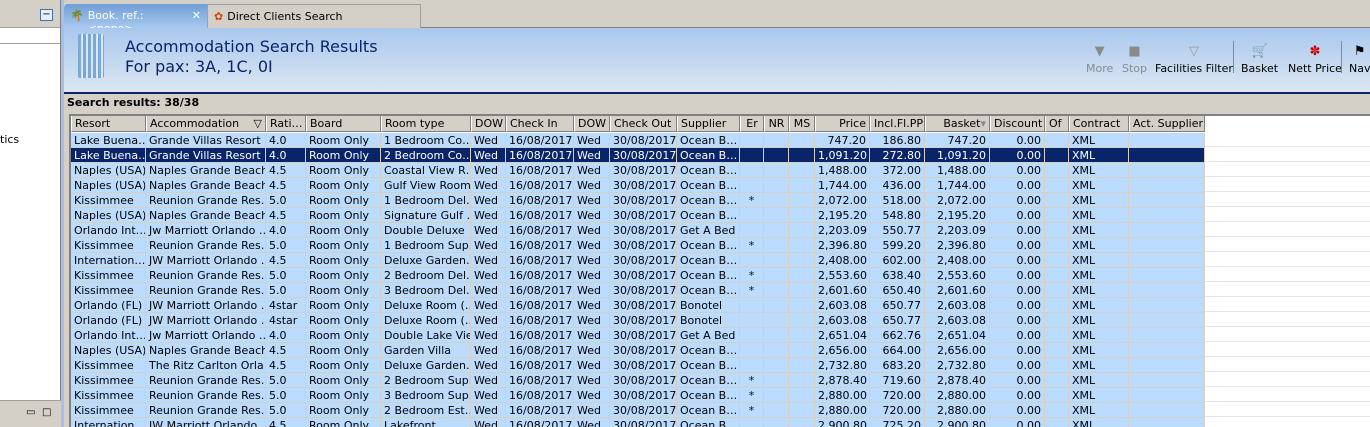 This screenshot has height=427, width=1370. I want to click on column-header-basket: Basket▾, so click(957, 124).